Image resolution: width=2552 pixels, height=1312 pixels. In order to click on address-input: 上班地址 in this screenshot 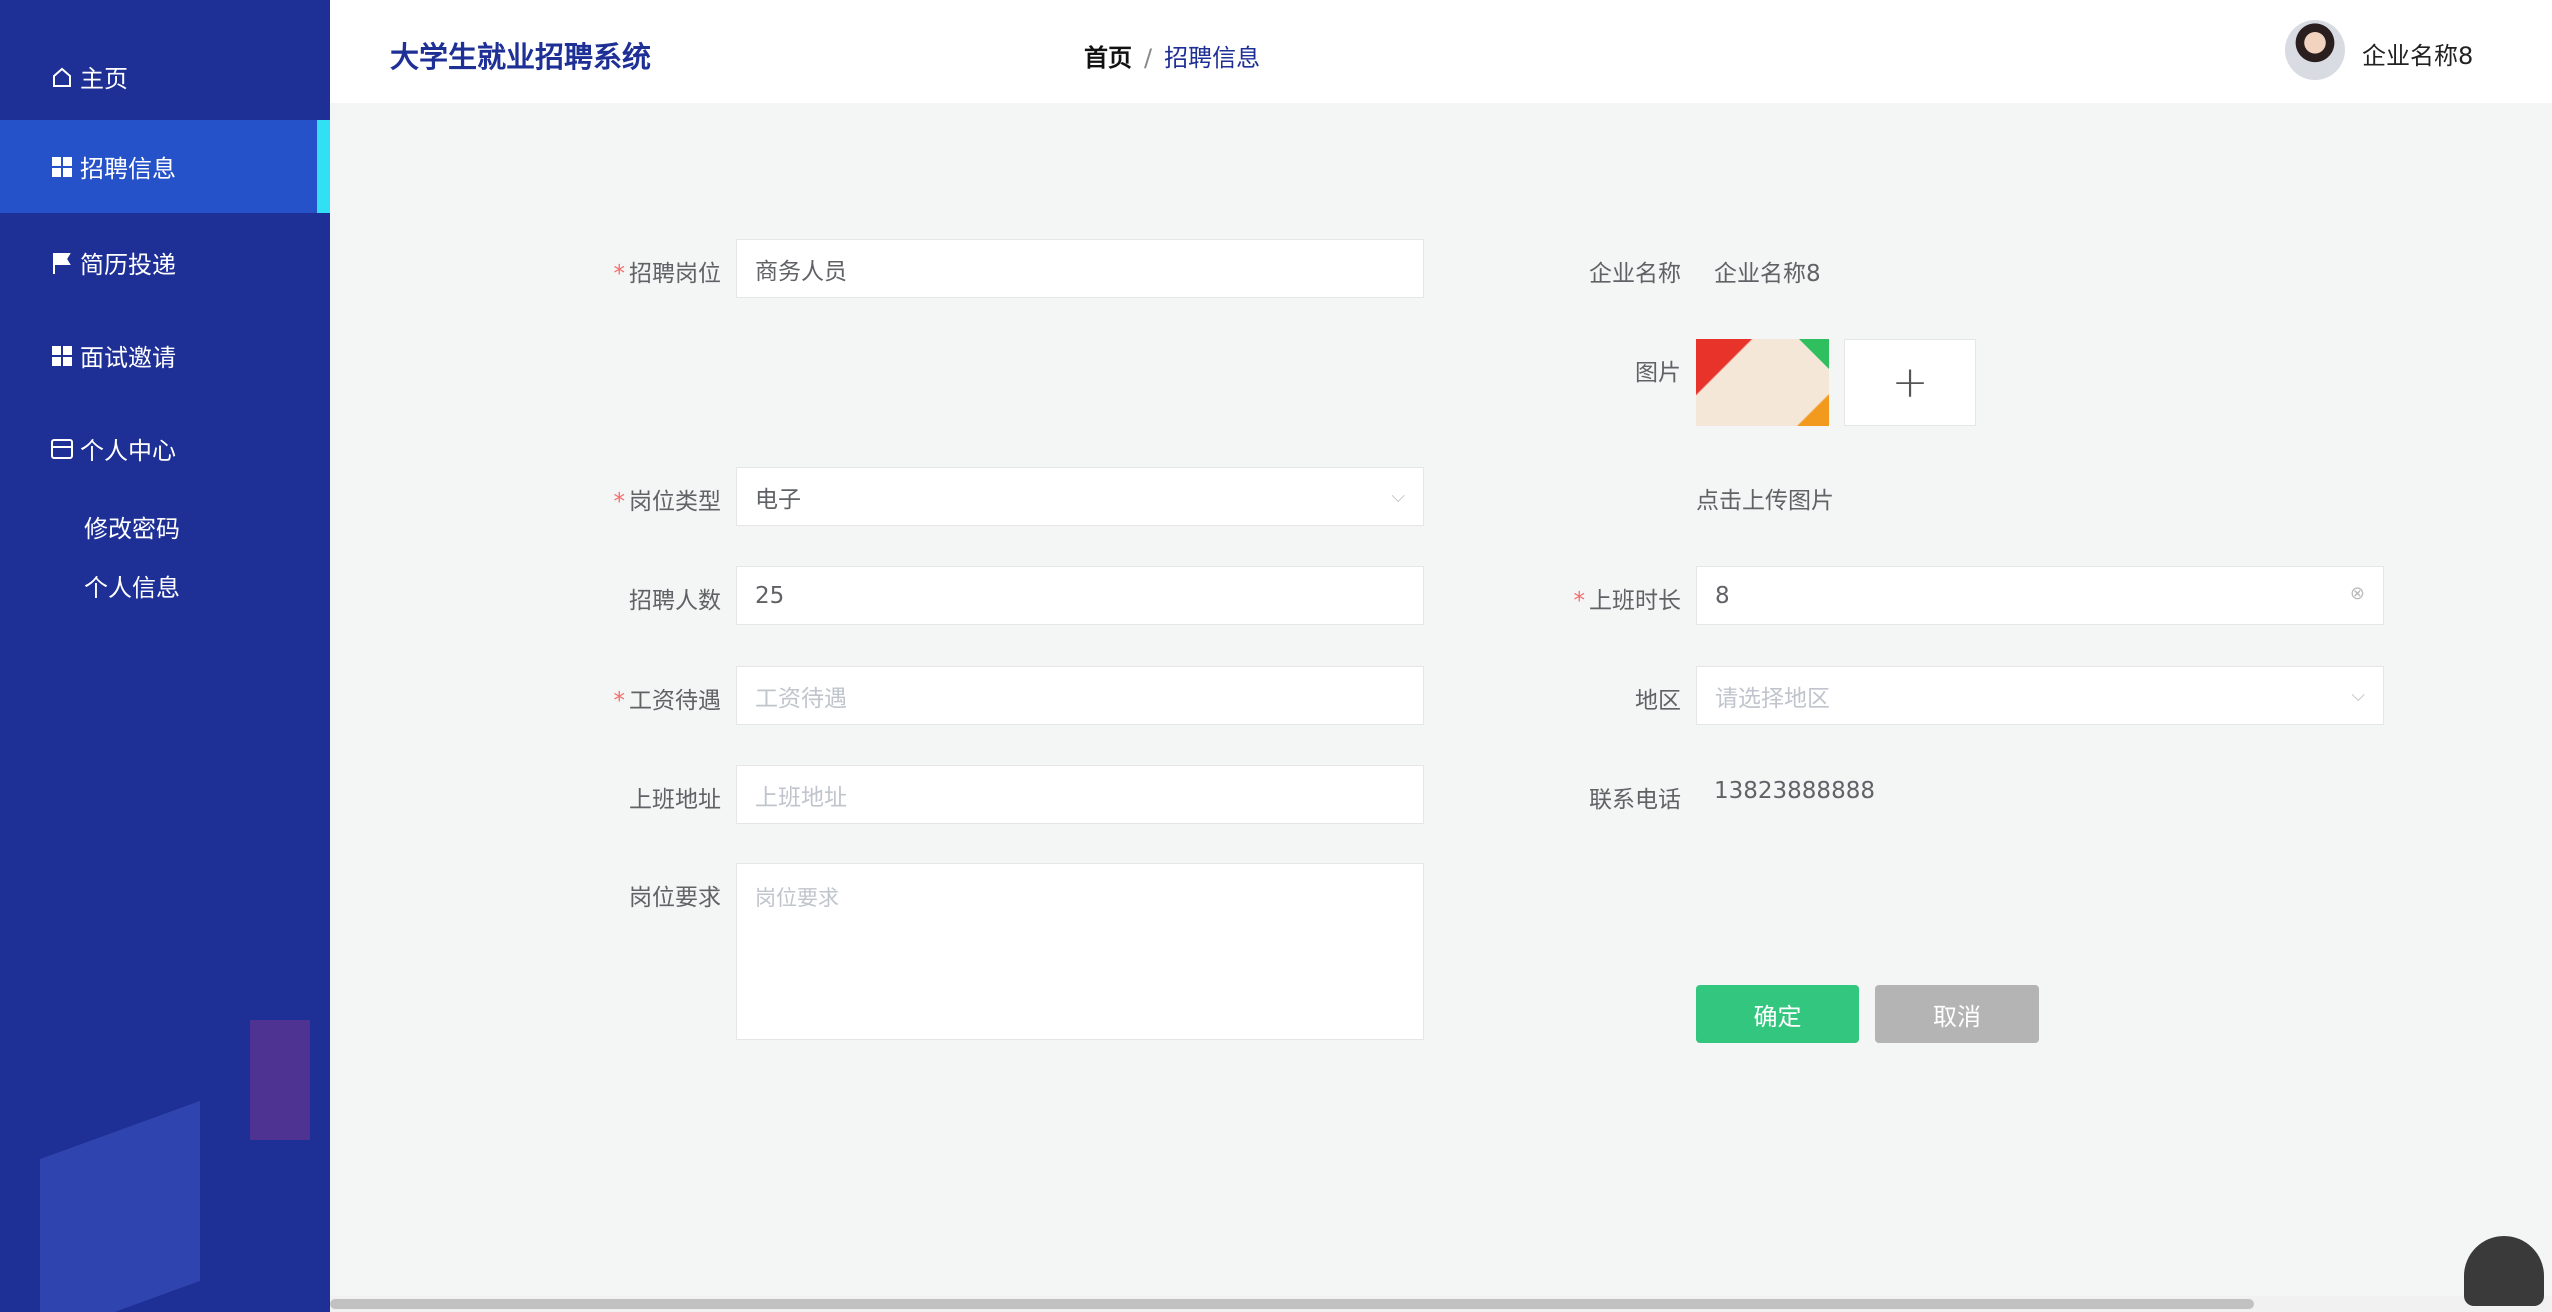, I will do `click(1080, 794)`.